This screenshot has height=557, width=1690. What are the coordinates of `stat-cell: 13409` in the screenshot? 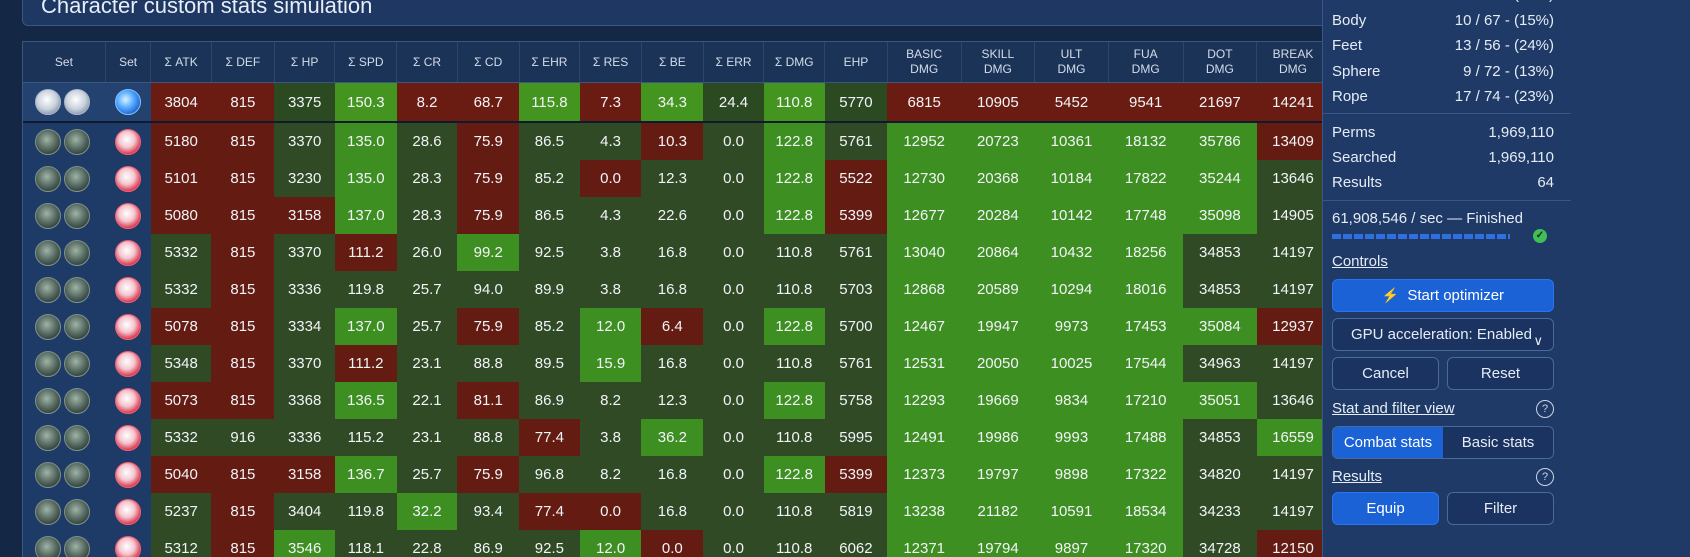 It's located at (1293, 141).